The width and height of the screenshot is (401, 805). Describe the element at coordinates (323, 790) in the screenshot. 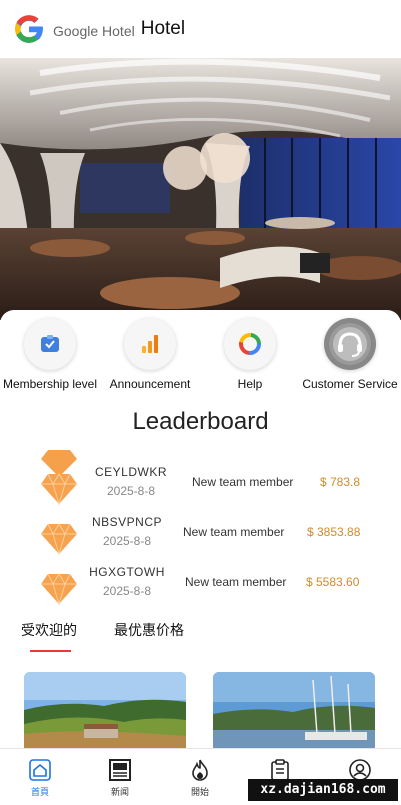

I see `watermark-text: xz.dajian168.com` at that location.